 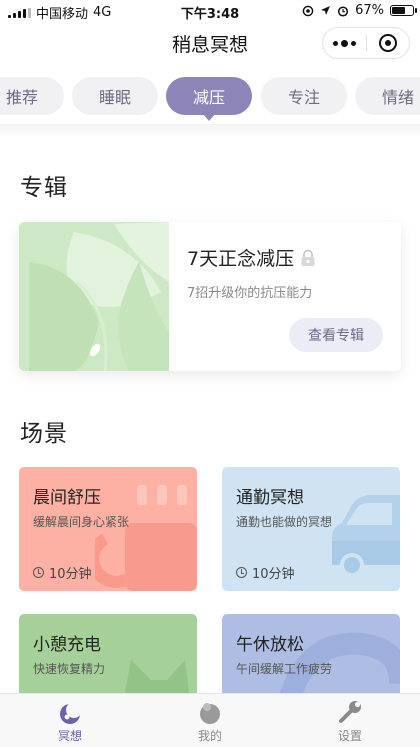 What do you see at coordinates (69, 736) in the screenshot?
I see `tabbar-label: 冥想` at bounding box center [69, 736].